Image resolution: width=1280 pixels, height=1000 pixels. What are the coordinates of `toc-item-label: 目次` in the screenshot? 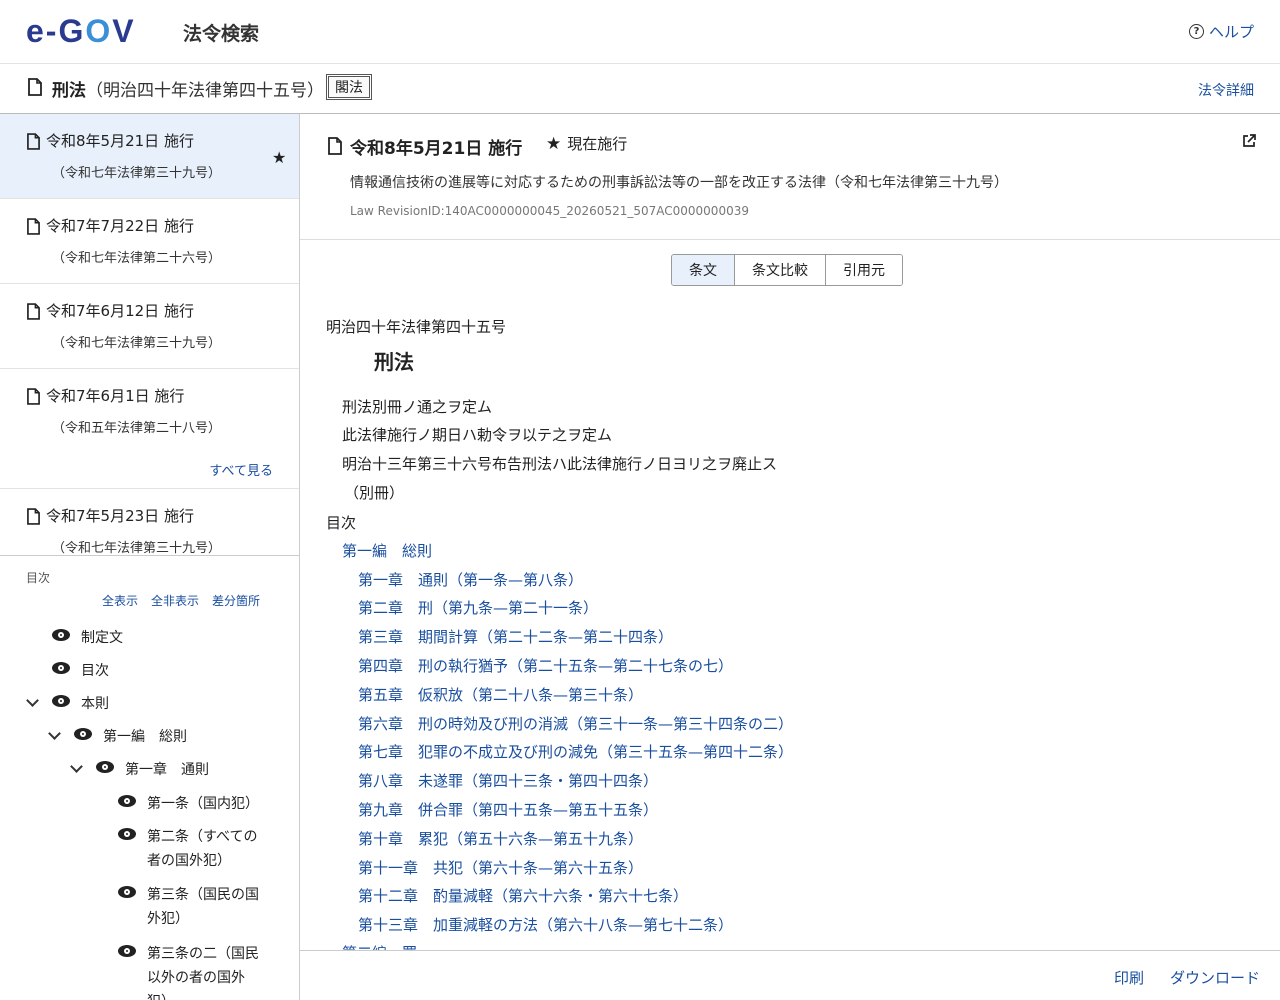 It's located at (95, 671).